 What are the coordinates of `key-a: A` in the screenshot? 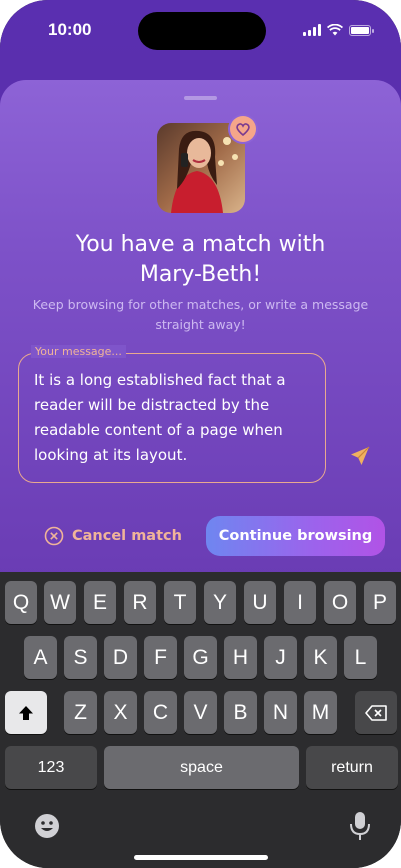 It's located at (40, 657).